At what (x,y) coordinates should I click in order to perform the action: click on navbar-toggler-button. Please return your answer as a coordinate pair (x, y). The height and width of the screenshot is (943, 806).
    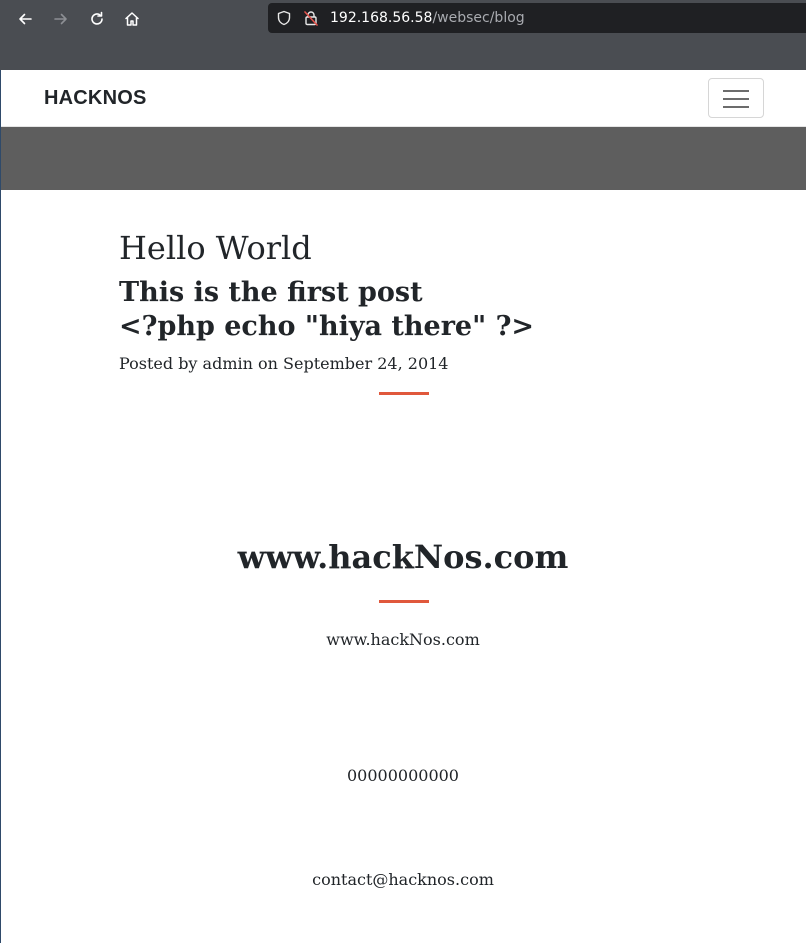
    Looking at the image, I should click on (736, 98).